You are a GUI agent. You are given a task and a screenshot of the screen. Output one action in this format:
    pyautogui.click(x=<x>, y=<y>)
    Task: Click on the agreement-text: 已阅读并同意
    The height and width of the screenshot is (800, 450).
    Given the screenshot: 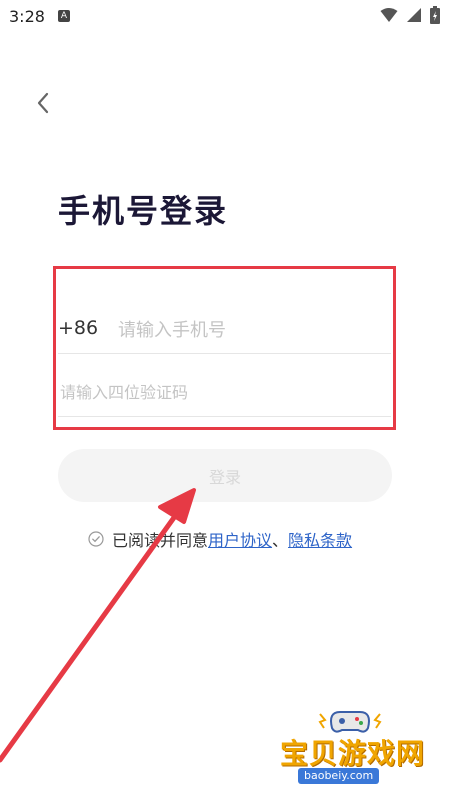 What is the action you would take?
    pyautogui.click(x=160, y=540)
    